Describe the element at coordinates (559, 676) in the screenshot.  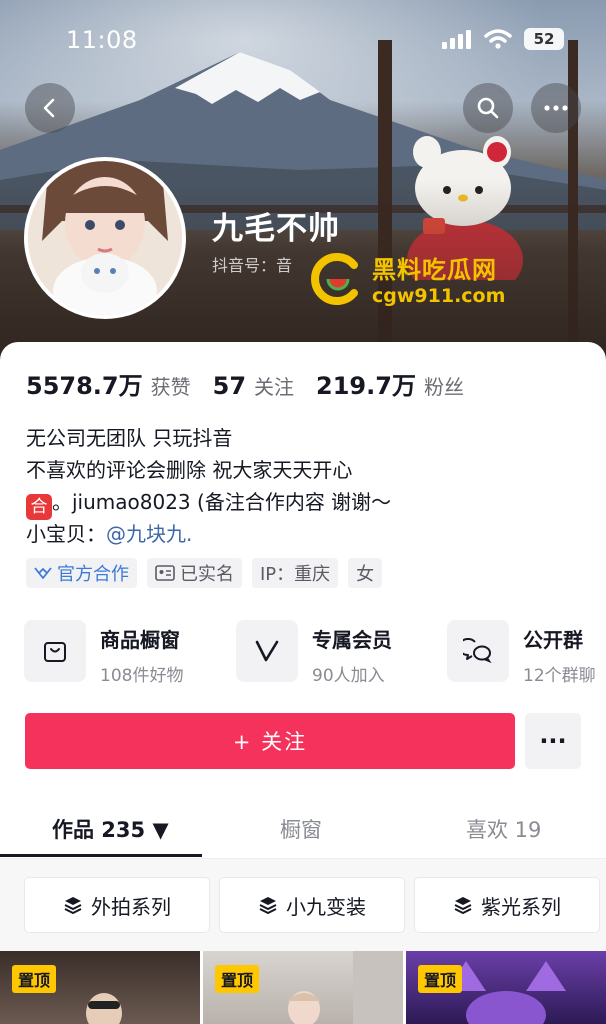
I see `feature-subtitle: 12个群聊` at that location.